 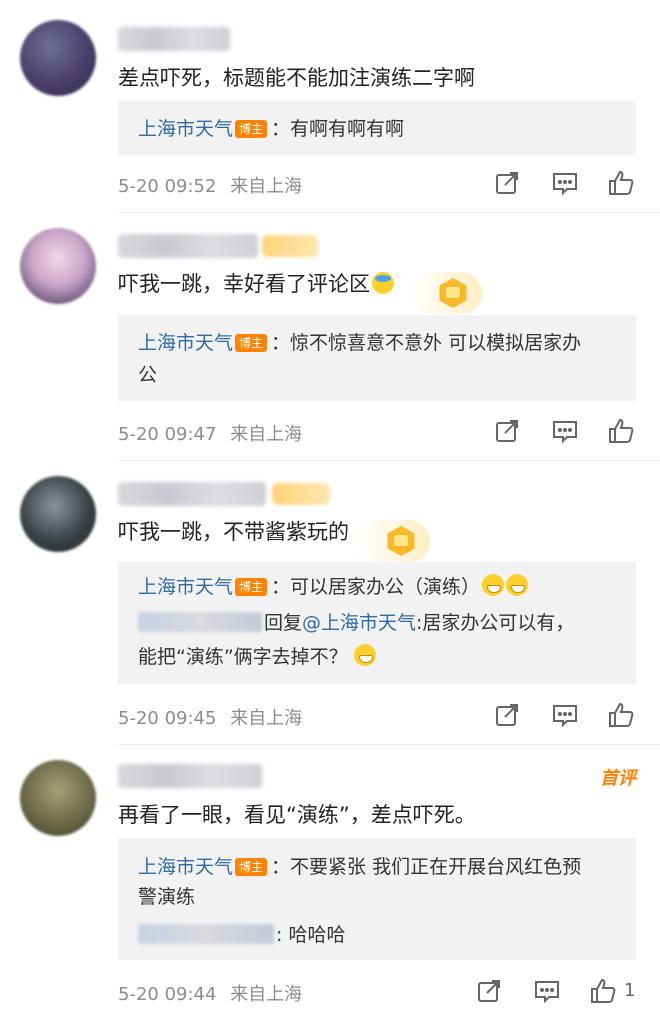 What do you see at coordinates (426, 343) in the screenshot?
I see `reply-text: ：惊不惊喜意不意外 可以模拟居家办` at bounding box center [426, 343].